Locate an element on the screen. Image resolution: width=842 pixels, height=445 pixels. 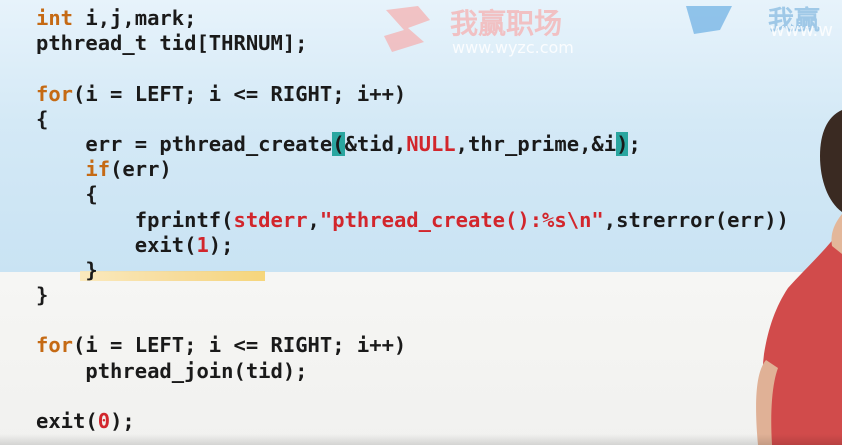
code-token: NULL is located at coordinates (431, 143).